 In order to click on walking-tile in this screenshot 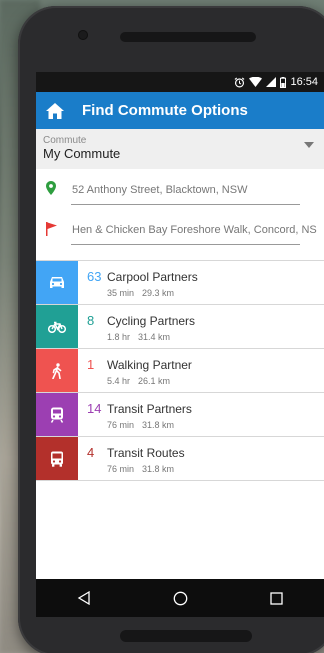, I will do `click(57, 370)`.